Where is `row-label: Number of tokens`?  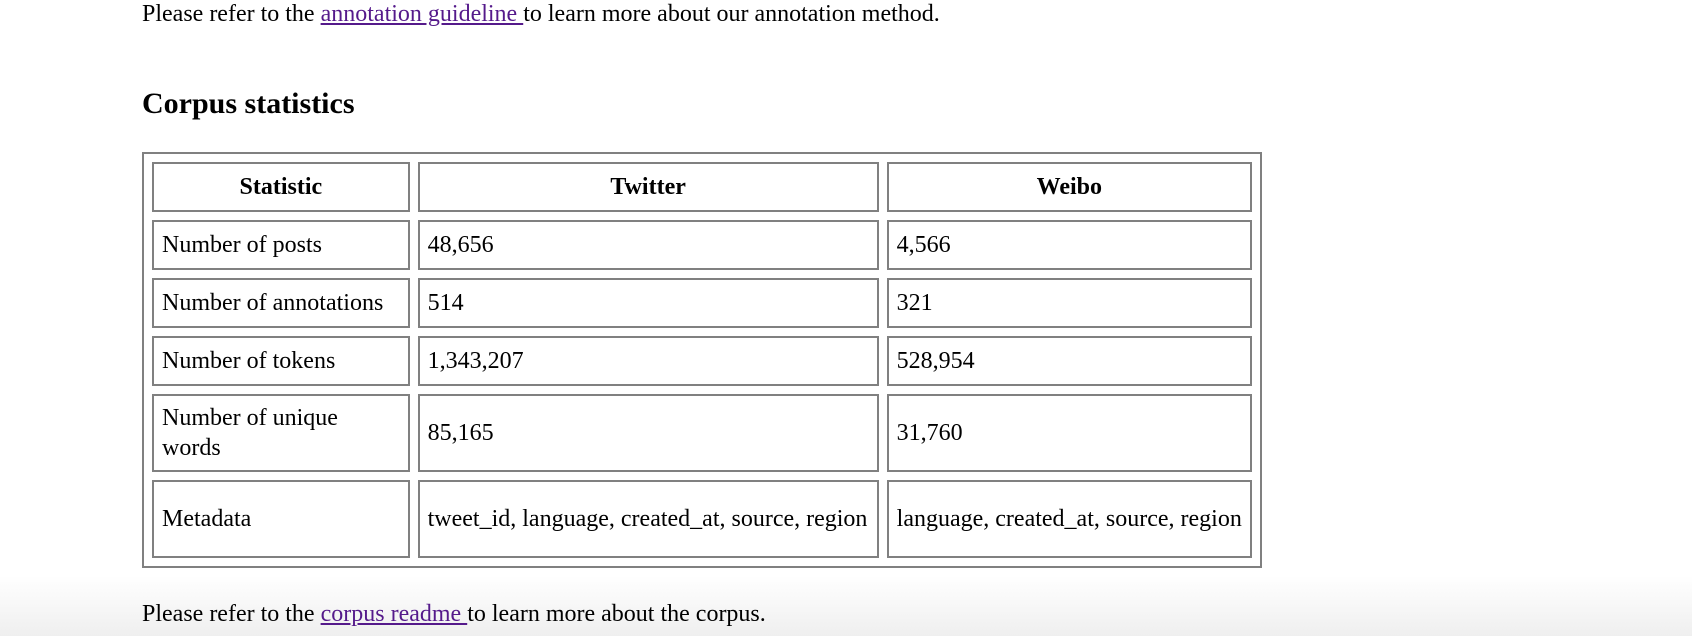 row-label: Number of tokens is located at coordinates (281, 361).